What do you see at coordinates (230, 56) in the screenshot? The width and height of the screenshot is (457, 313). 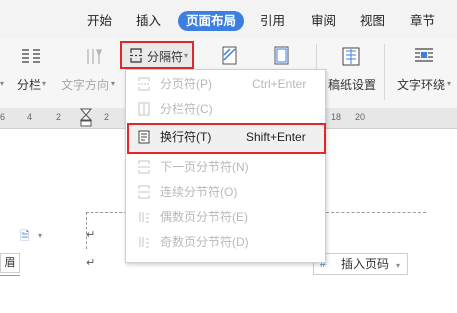 I see `background-icon` at bounding box center [230, 56].